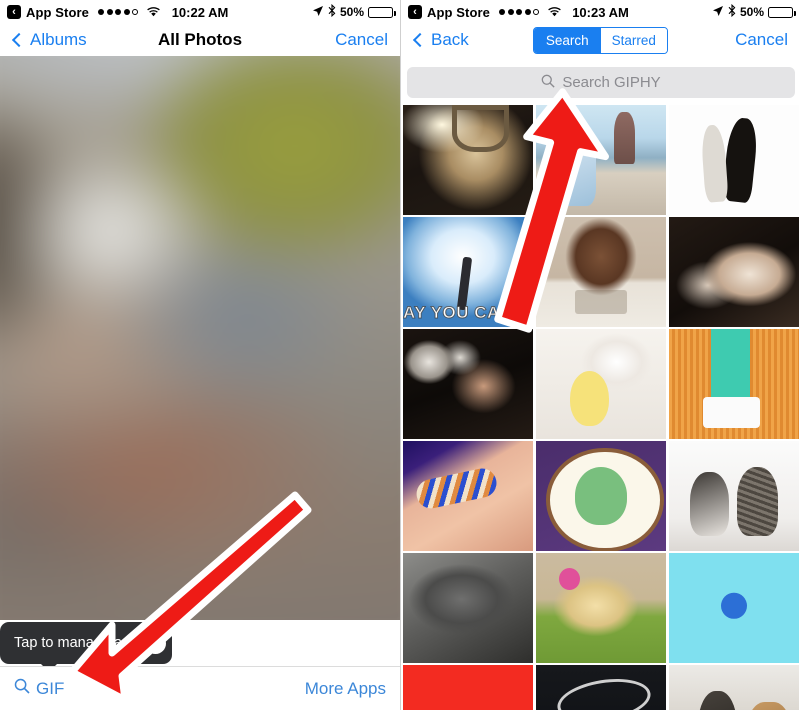 The height and width of the screenshot is (710, 800). I want to click on back-label: Back, so click(450, 39).